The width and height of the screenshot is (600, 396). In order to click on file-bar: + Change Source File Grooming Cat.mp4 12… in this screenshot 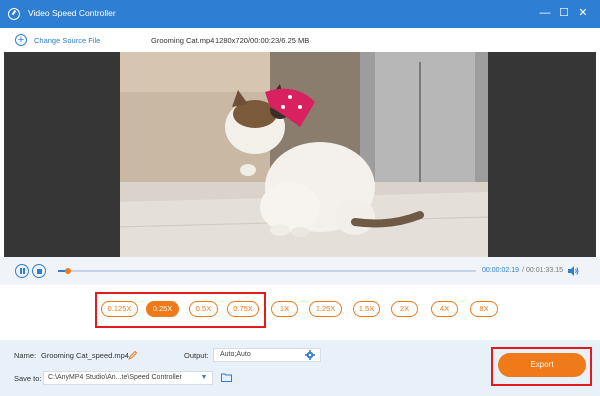, I will do `click(300, 40)`.